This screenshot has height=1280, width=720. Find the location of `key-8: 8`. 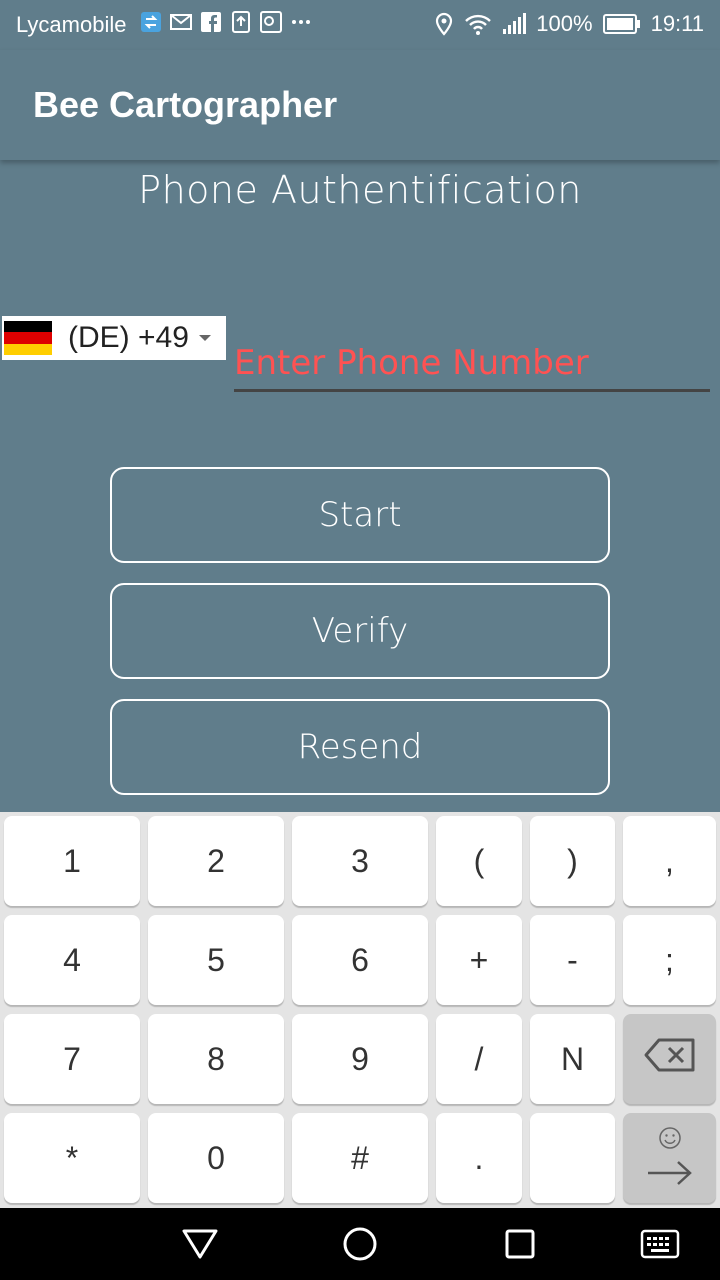

key-8: 8 is located at coordinates (216, 1059).